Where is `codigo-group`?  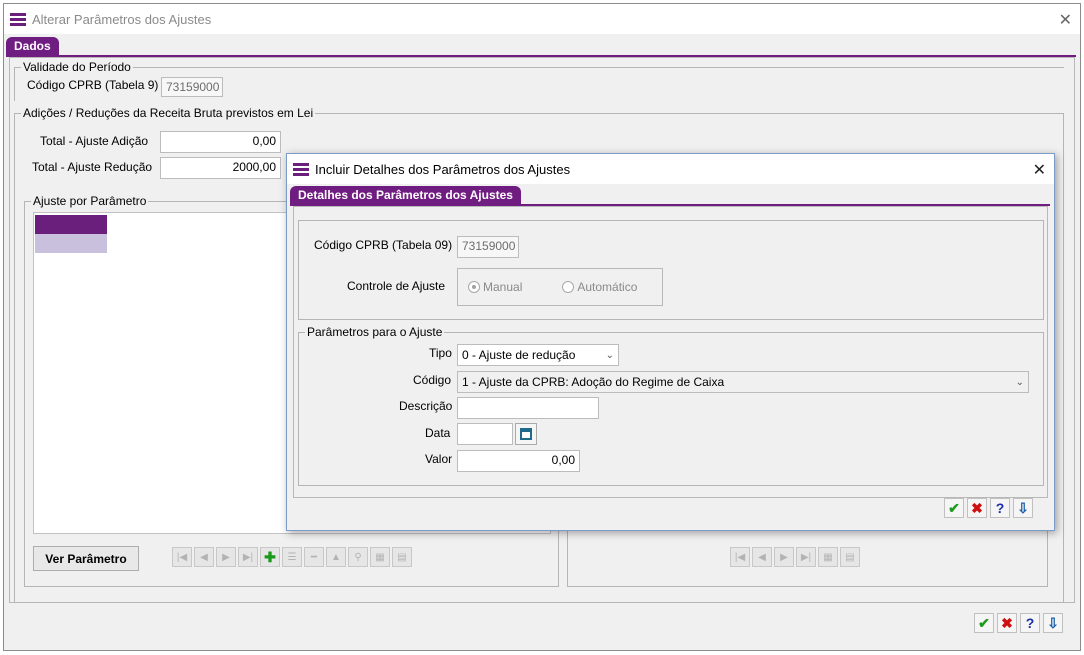 codigo-group is located at coordinates (671, 270).